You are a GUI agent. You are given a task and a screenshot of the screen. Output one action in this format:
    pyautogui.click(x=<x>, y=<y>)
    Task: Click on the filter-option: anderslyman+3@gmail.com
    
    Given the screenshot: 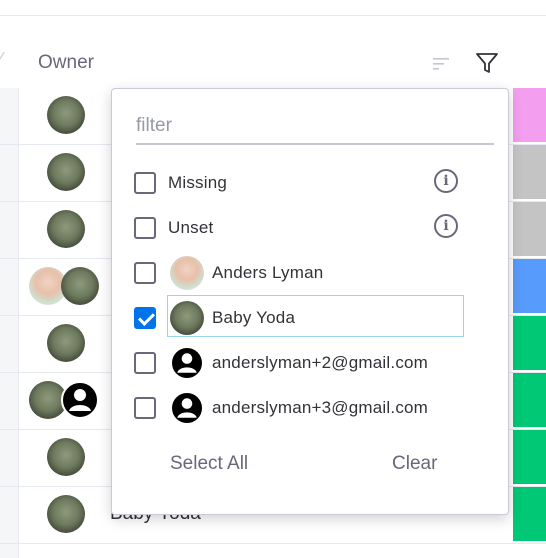 What is the action you would take?
    pyautogui.click(x=314, y=409)
    